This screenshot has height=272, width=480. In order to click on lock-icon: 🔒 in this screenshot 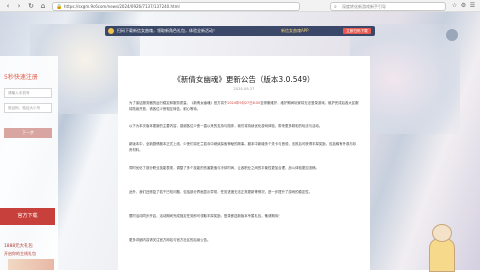, I will do `click(59, 6)`.